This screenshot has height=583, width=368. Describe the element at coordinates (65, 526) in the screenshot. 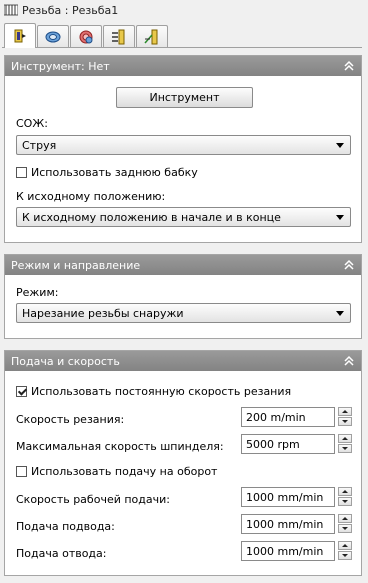

I see `approach-label: Подача подвода:` at that location.